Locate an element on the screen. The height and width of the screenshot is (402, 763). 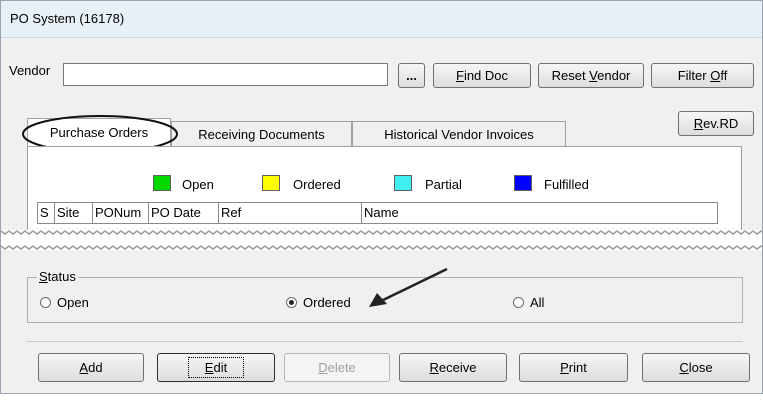
close-button: Close is located at coordinates (696, 367).